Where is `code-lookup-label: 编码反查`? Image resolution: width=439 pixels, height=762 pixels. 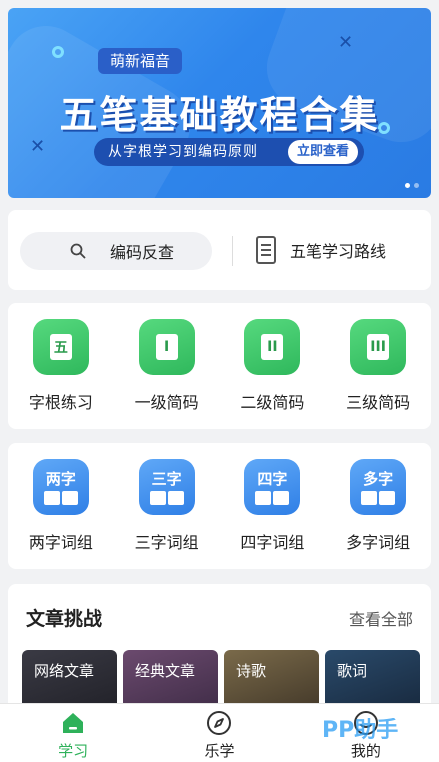
code-lookup-label: 编码反查 is located at coordinates (142, 252).